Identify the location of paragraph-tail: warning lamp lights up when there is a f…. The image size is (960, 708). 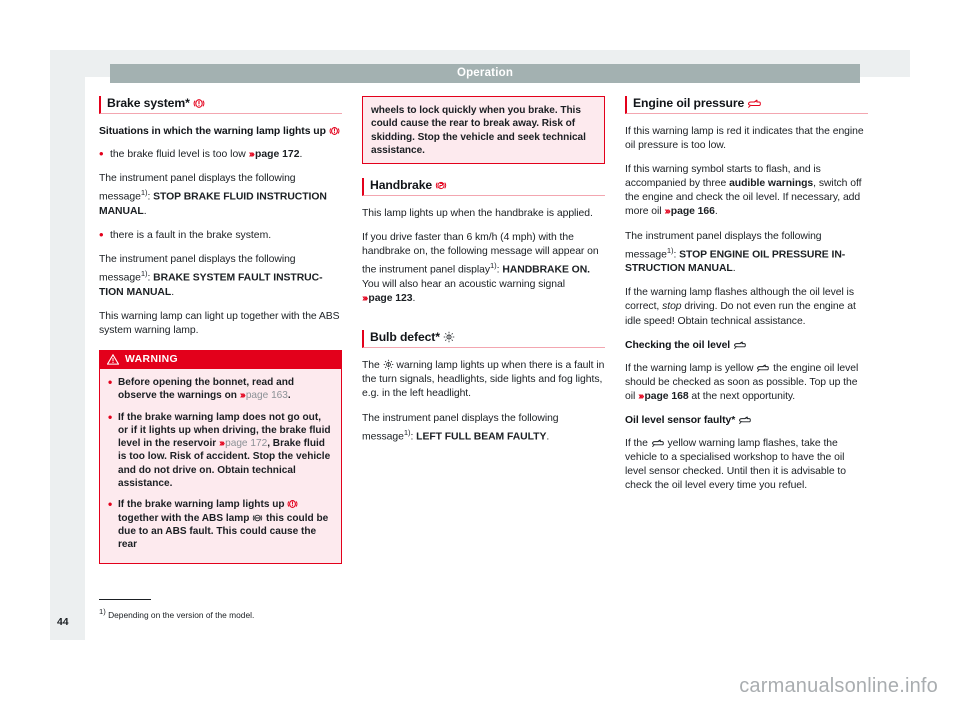
(483, 380).